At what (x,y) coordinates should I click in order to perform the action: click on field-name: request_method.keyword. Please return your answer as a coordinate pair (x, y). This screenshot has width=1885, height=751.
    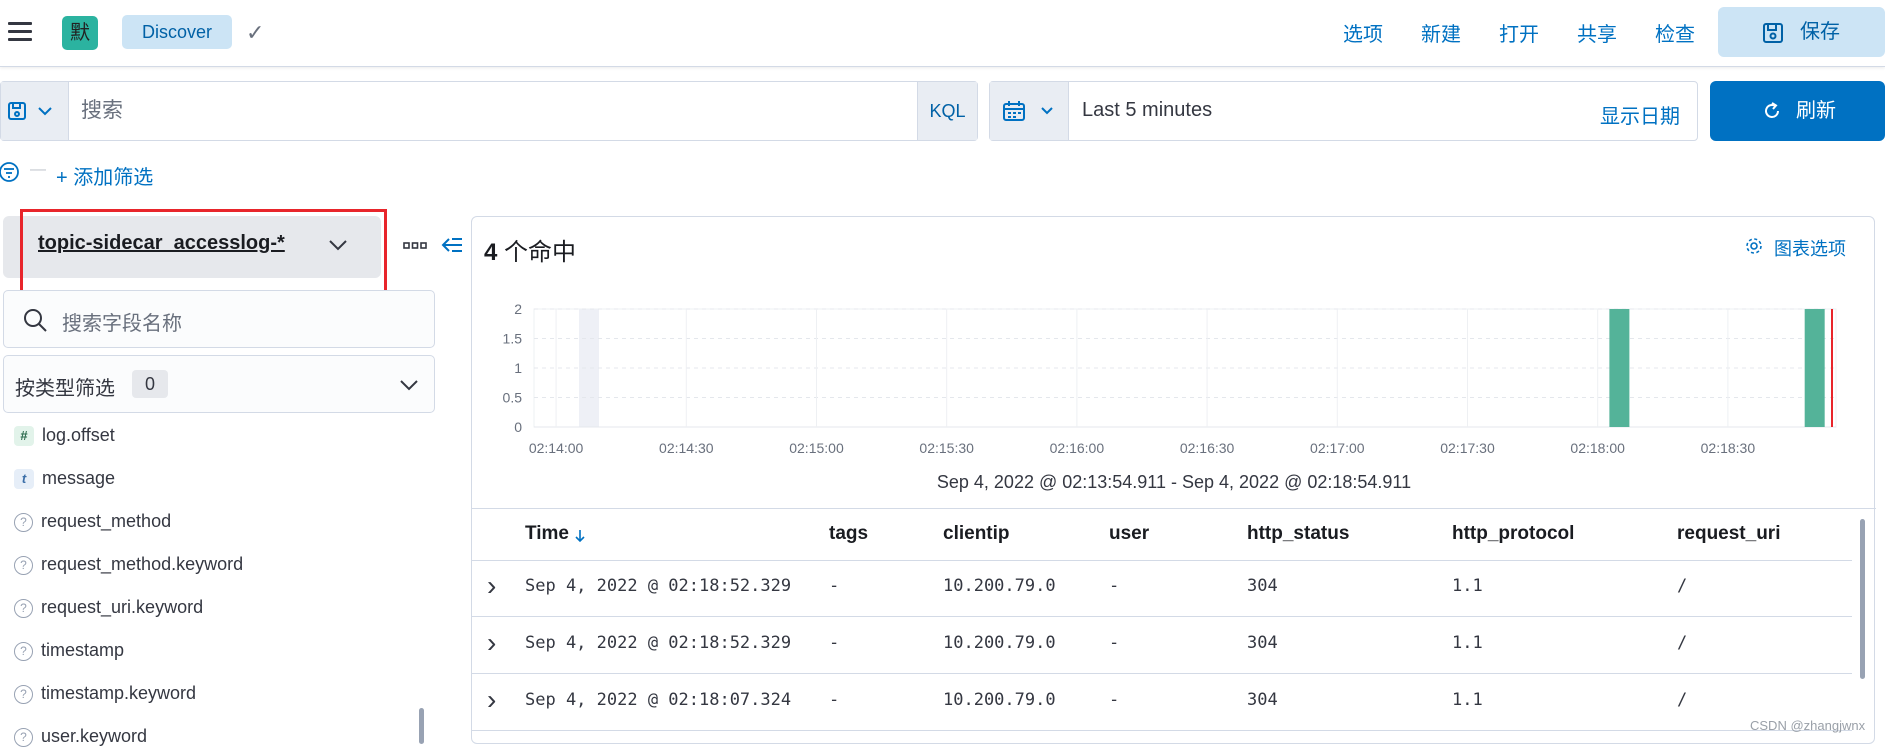
    Looking at the image, I should click on (142, 564).